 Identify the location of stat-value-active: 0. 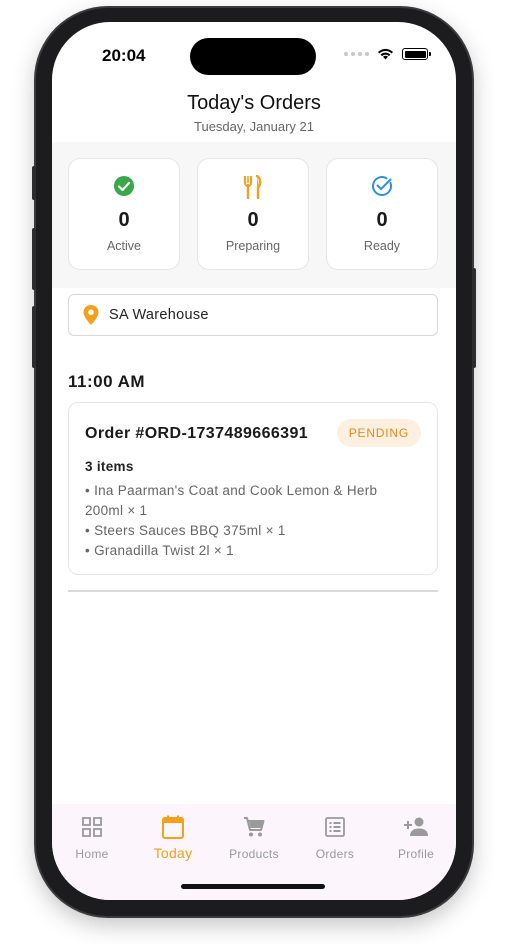
(124, 220).